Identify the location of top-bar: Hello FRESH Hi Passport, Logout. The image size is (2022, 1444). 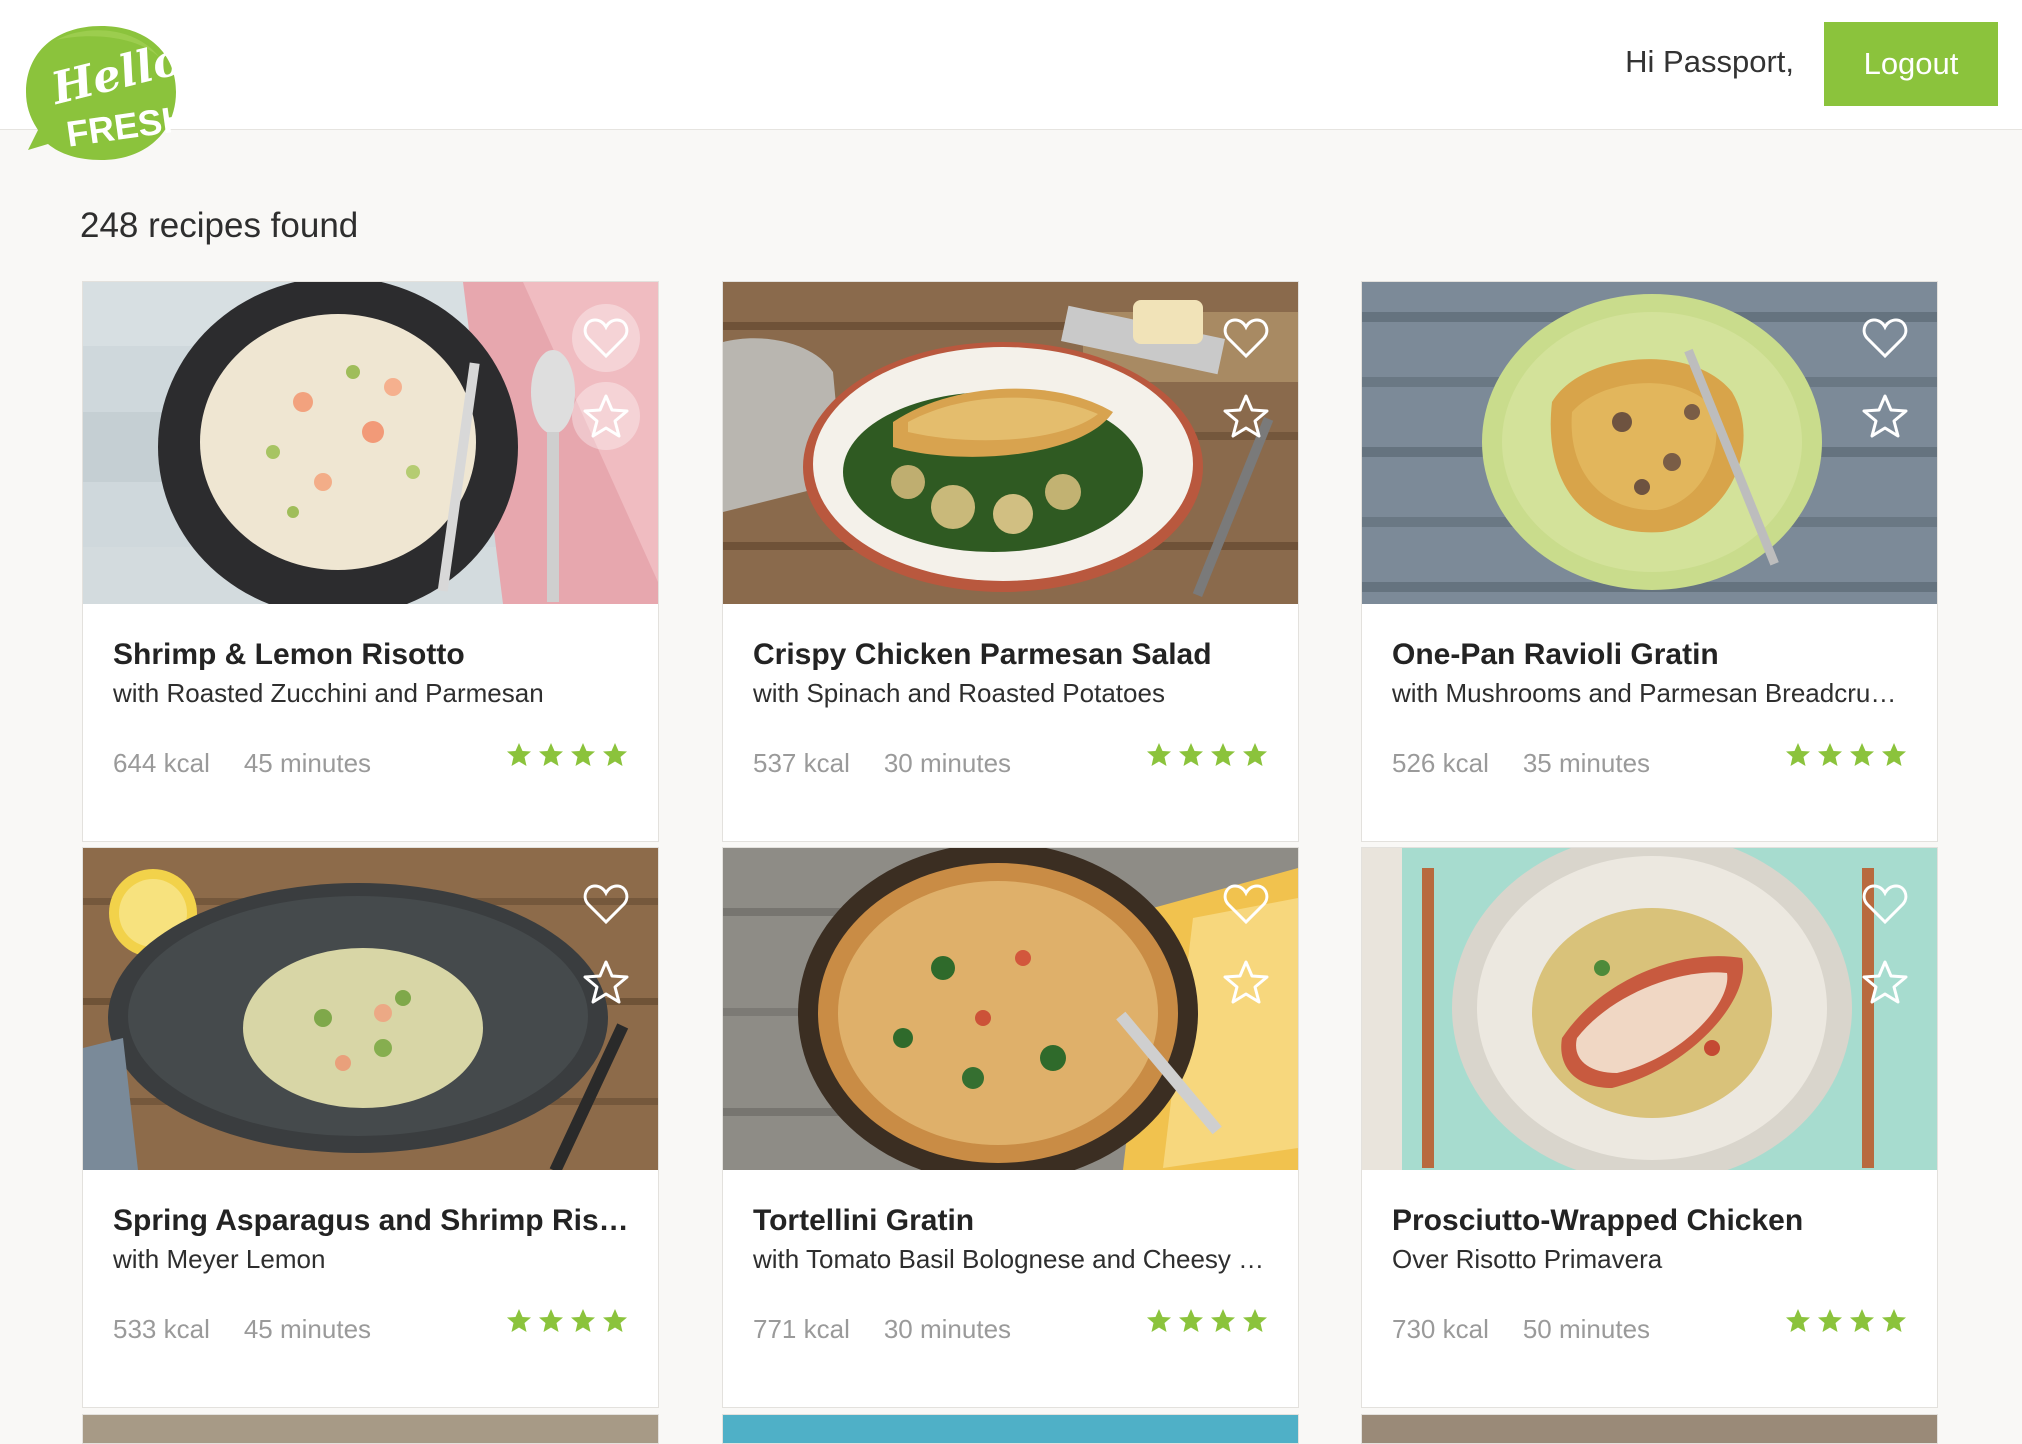
(1011, 80).